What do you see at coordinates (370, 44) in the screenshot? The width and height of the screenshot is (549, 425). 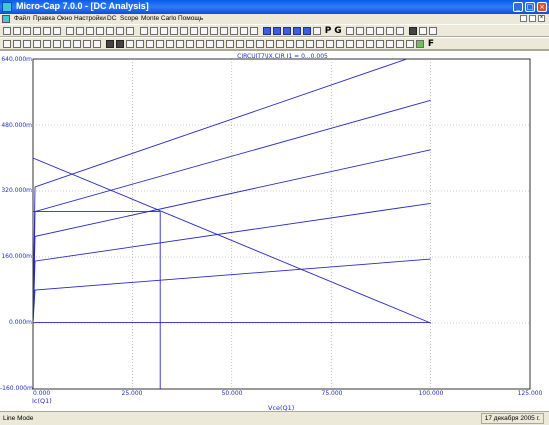 I see `go-to-y-icon` at bounding box center [370, 44].